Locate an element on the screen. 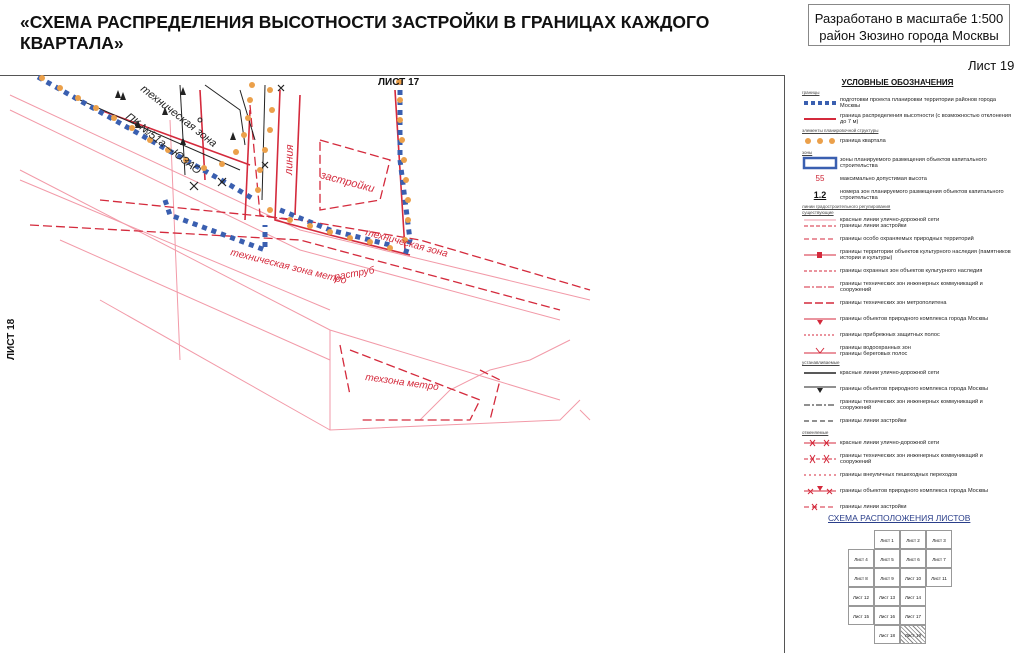 The height and width of the screenshot is (653, 1020). legend-row: границы внеуличных пешеходных переходов is located at coordinates (907, 475).